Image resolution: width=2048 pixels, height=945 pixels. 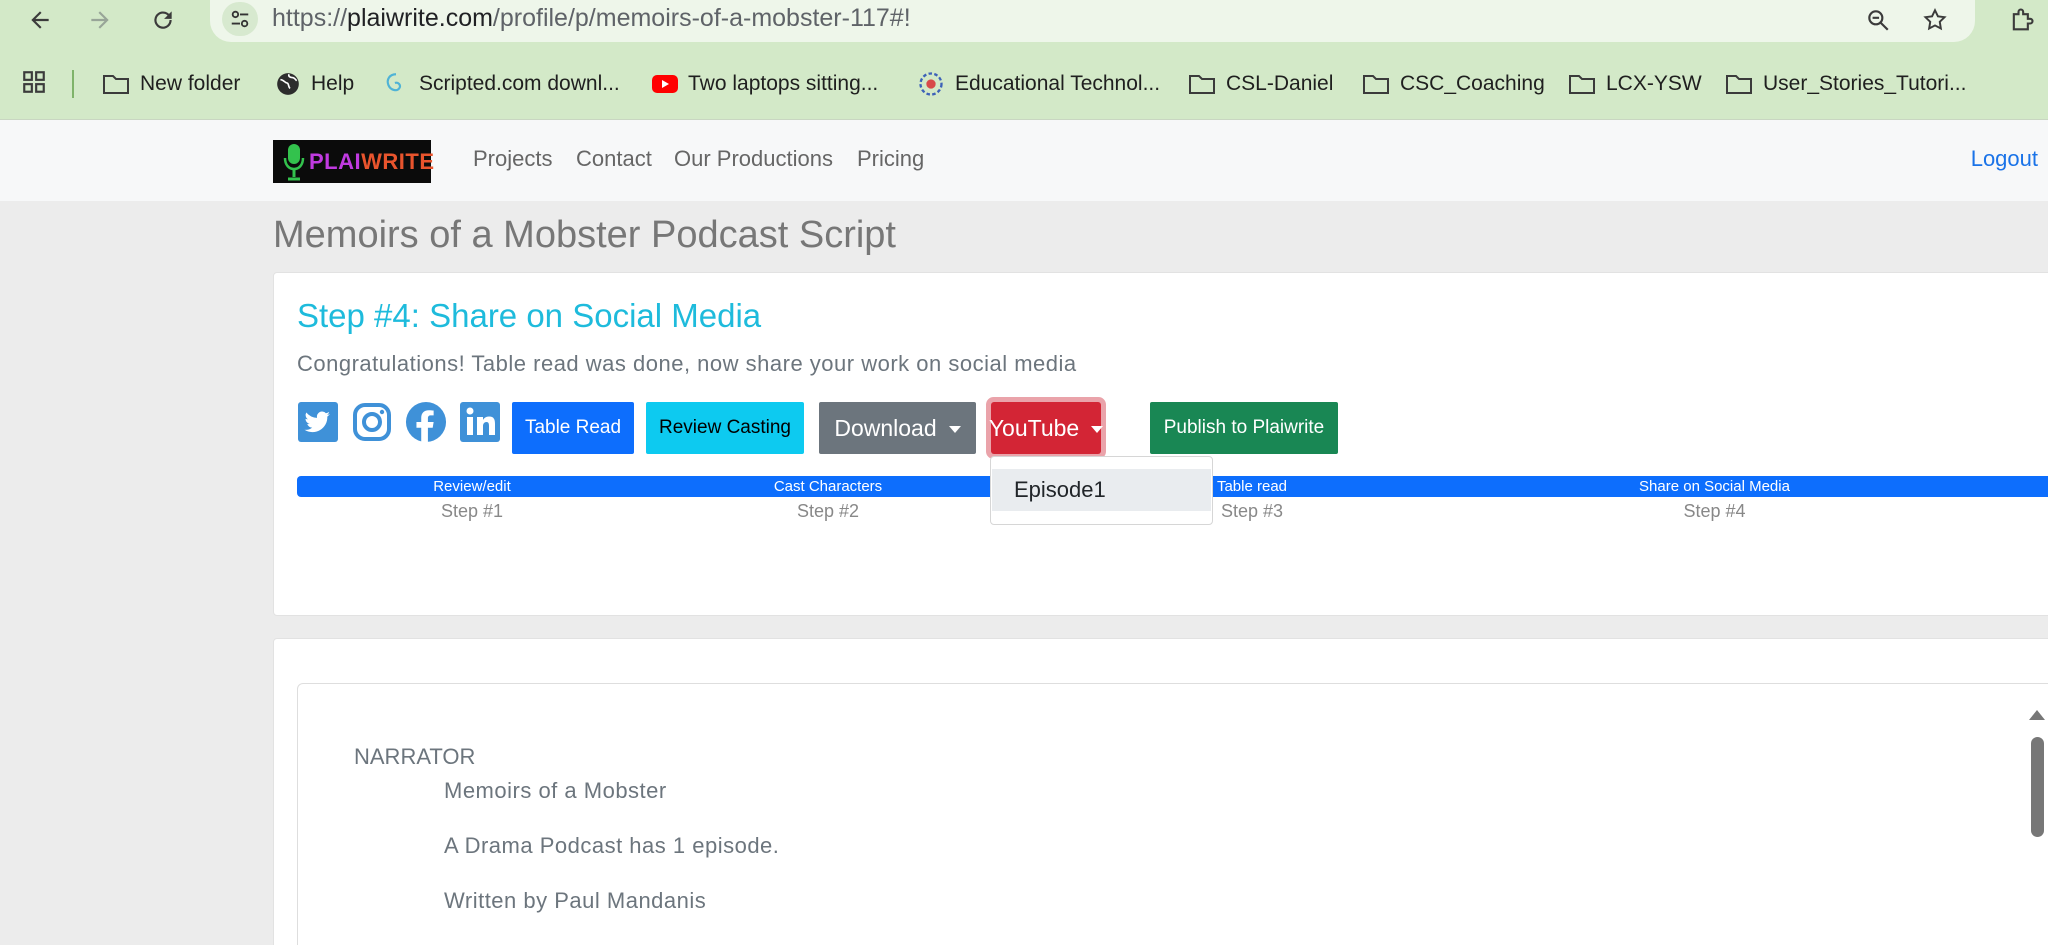 I want to click on zoom-icon, so click(x=1878, y=20).